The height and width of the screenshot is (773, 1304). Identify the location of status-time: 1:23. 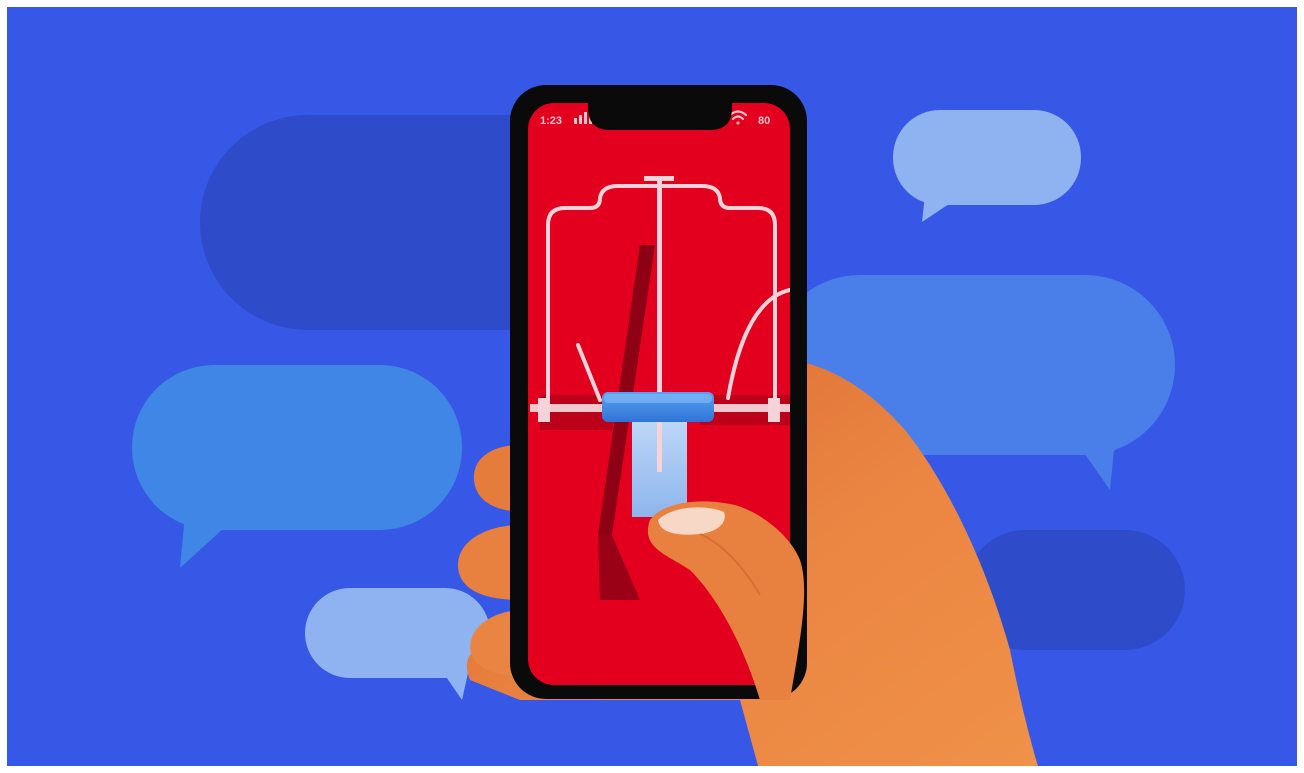
(551, 121).